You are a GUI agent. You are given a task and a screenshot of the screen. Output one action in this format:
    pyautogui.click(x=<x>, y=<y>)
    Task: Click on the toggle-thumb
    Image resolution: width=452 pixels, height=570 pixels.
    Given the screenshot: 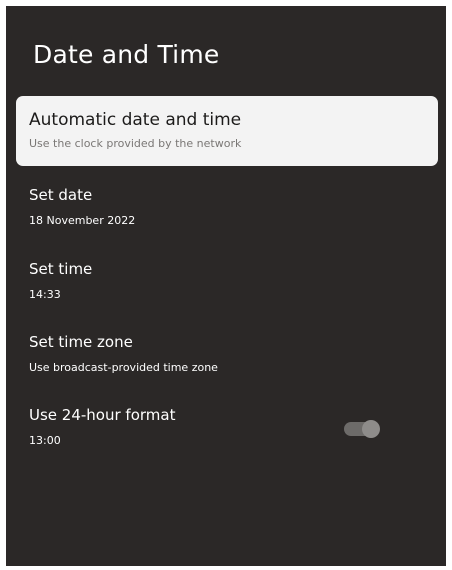 What is the action you would take?
    pyautogui.click(x=371, y=429)
    